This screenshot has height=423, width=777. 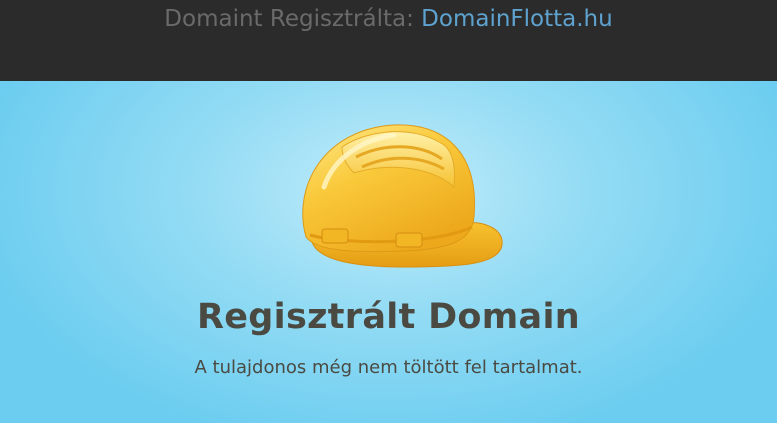 What do you see at coordinates (402, 196) in the screenshot?
I see `hard-hat-icon` at bounding box center [402, 196].